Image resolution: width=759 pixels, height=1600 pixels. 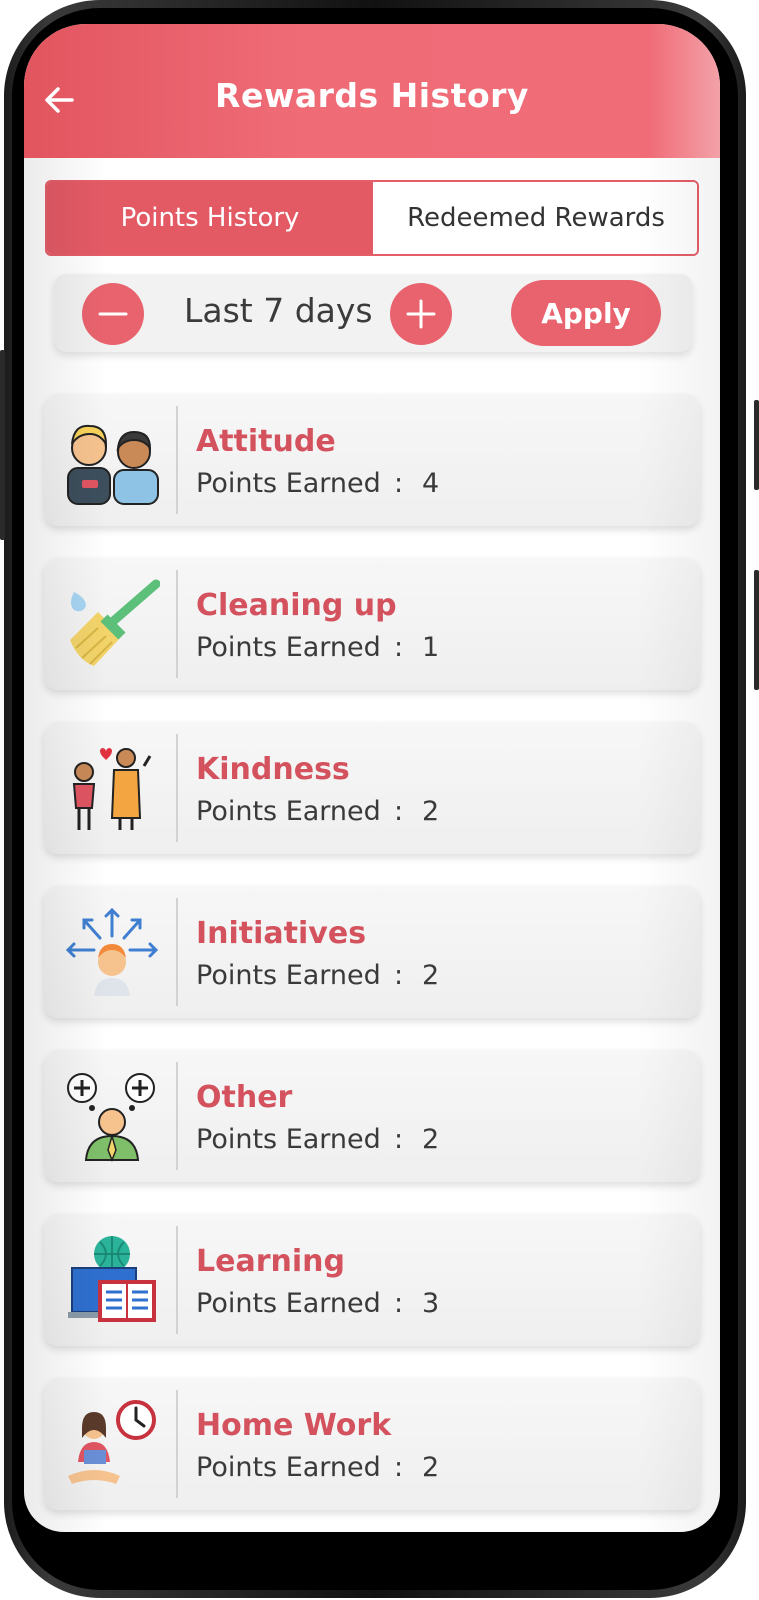 I want to click on category-name: Learning, so click(x=270, y=1261).